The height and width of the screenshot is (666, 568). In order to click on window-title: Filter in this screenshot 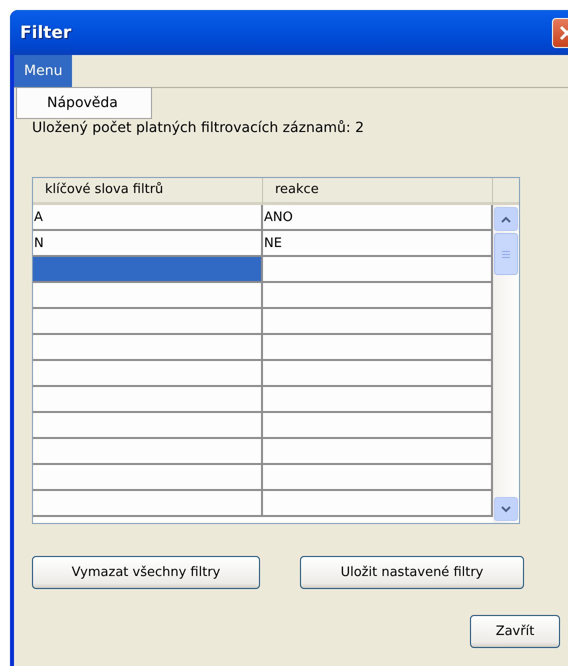, I will do `click(46, 32)`.